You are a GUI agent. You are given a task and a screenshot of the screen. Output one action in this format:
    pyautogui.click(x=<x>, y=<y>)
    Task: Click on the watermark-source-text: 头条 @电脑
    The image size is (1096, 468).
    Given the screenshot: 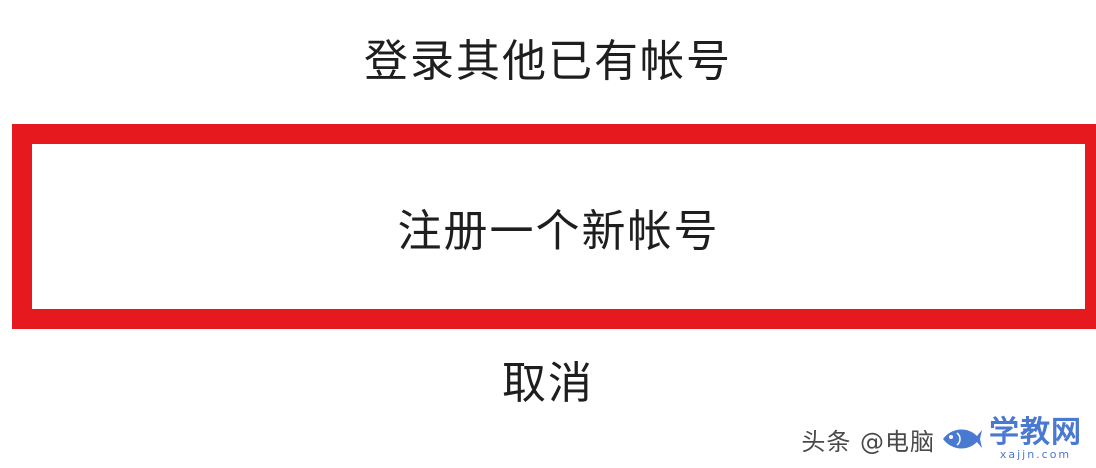 What is the action you would take?
    pyautogui.click(x=868, y=441)
    